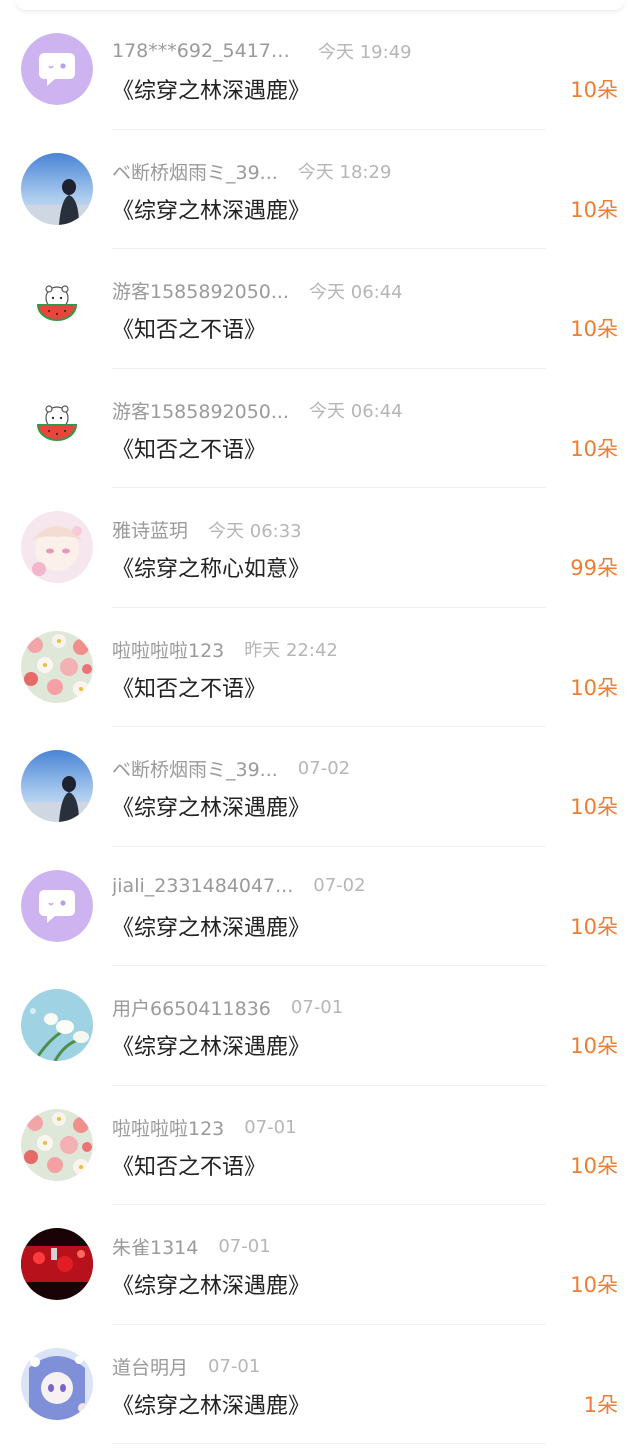 The height and width of the screenshot is (1452, 640). I want to click on anime-blue-avatar, so click(57, 1383).